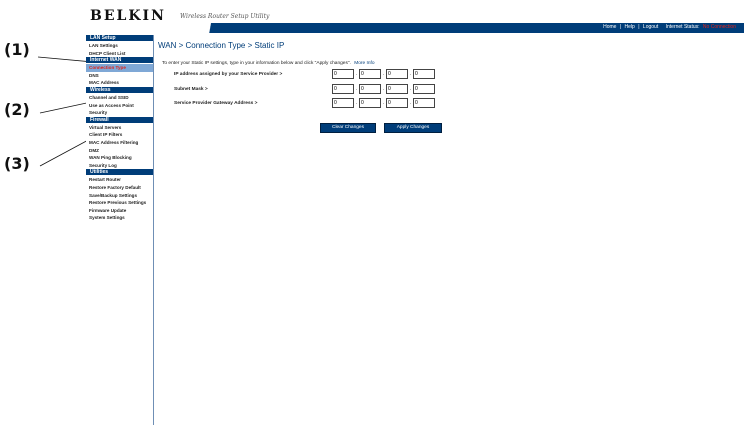  What do you see at coordinates (119, 54) in the screenshot?
I see `sidebar-item-dhcp-client-list: DHCP Client List` at bounding box center [119, 54].